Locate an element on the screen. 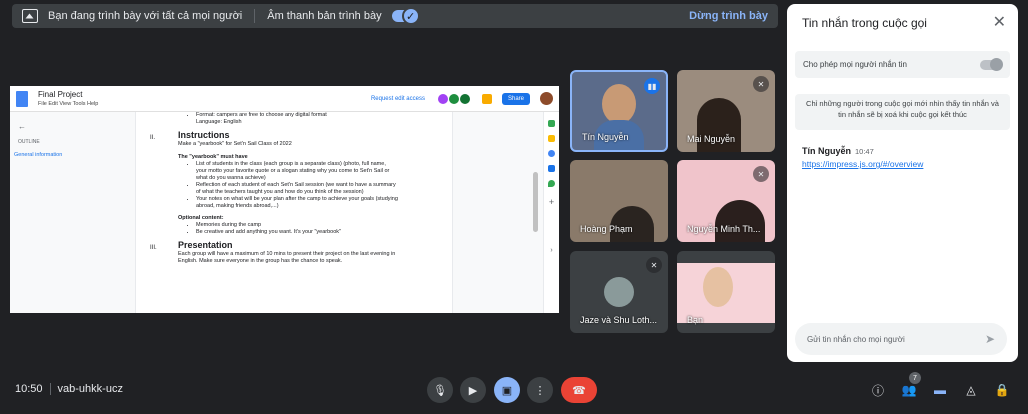  info-icon: ⓘ is located at coordinates (877, 390).